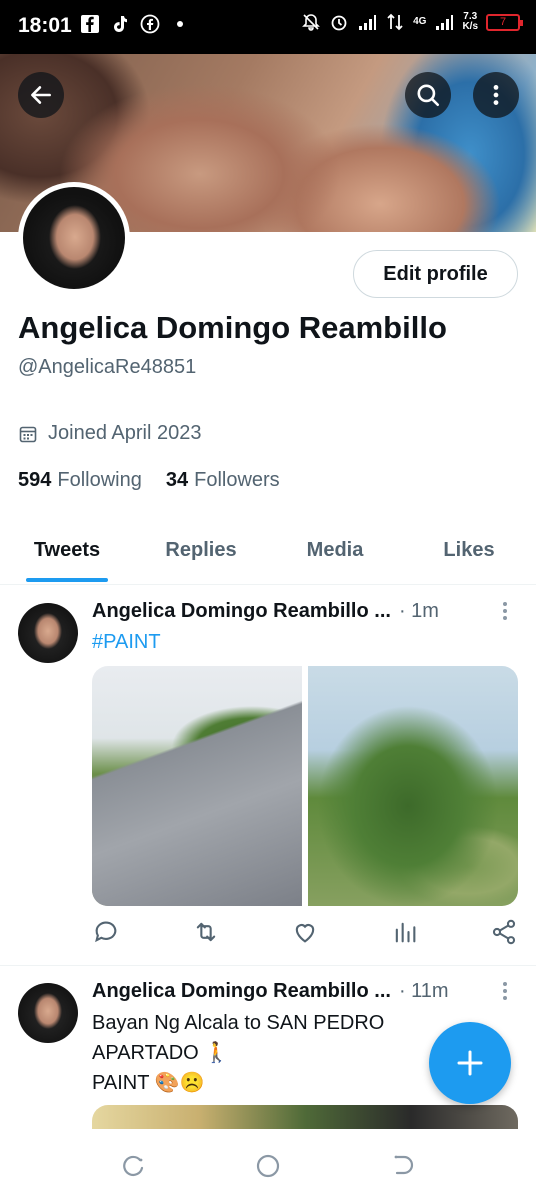  I want to click on home-icon, so click(268, 1166).